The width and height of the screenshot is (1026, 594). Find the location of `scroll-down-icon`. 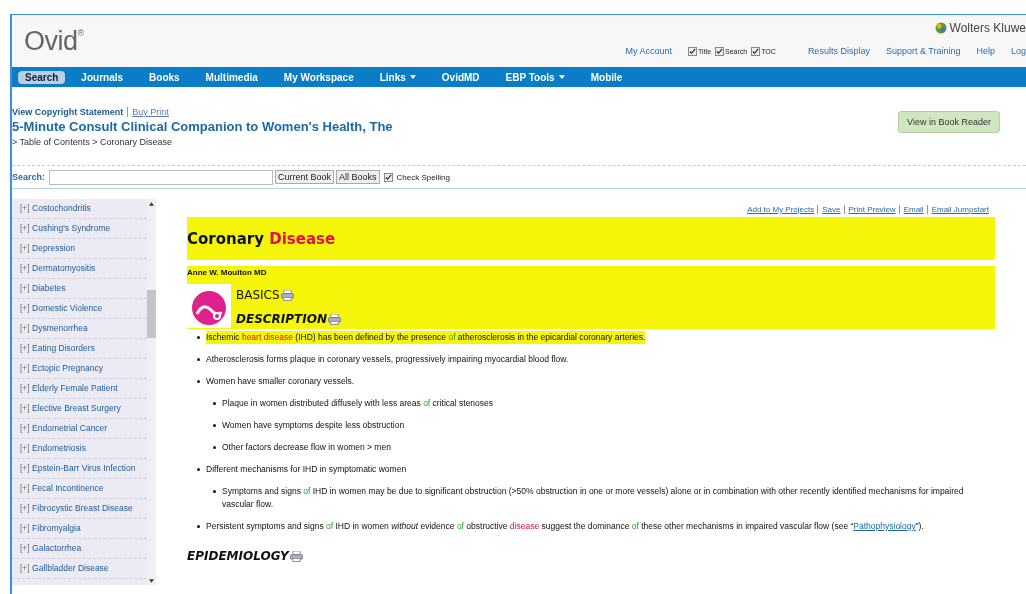

scroll-down-icon is located at coordinates (151, 581).